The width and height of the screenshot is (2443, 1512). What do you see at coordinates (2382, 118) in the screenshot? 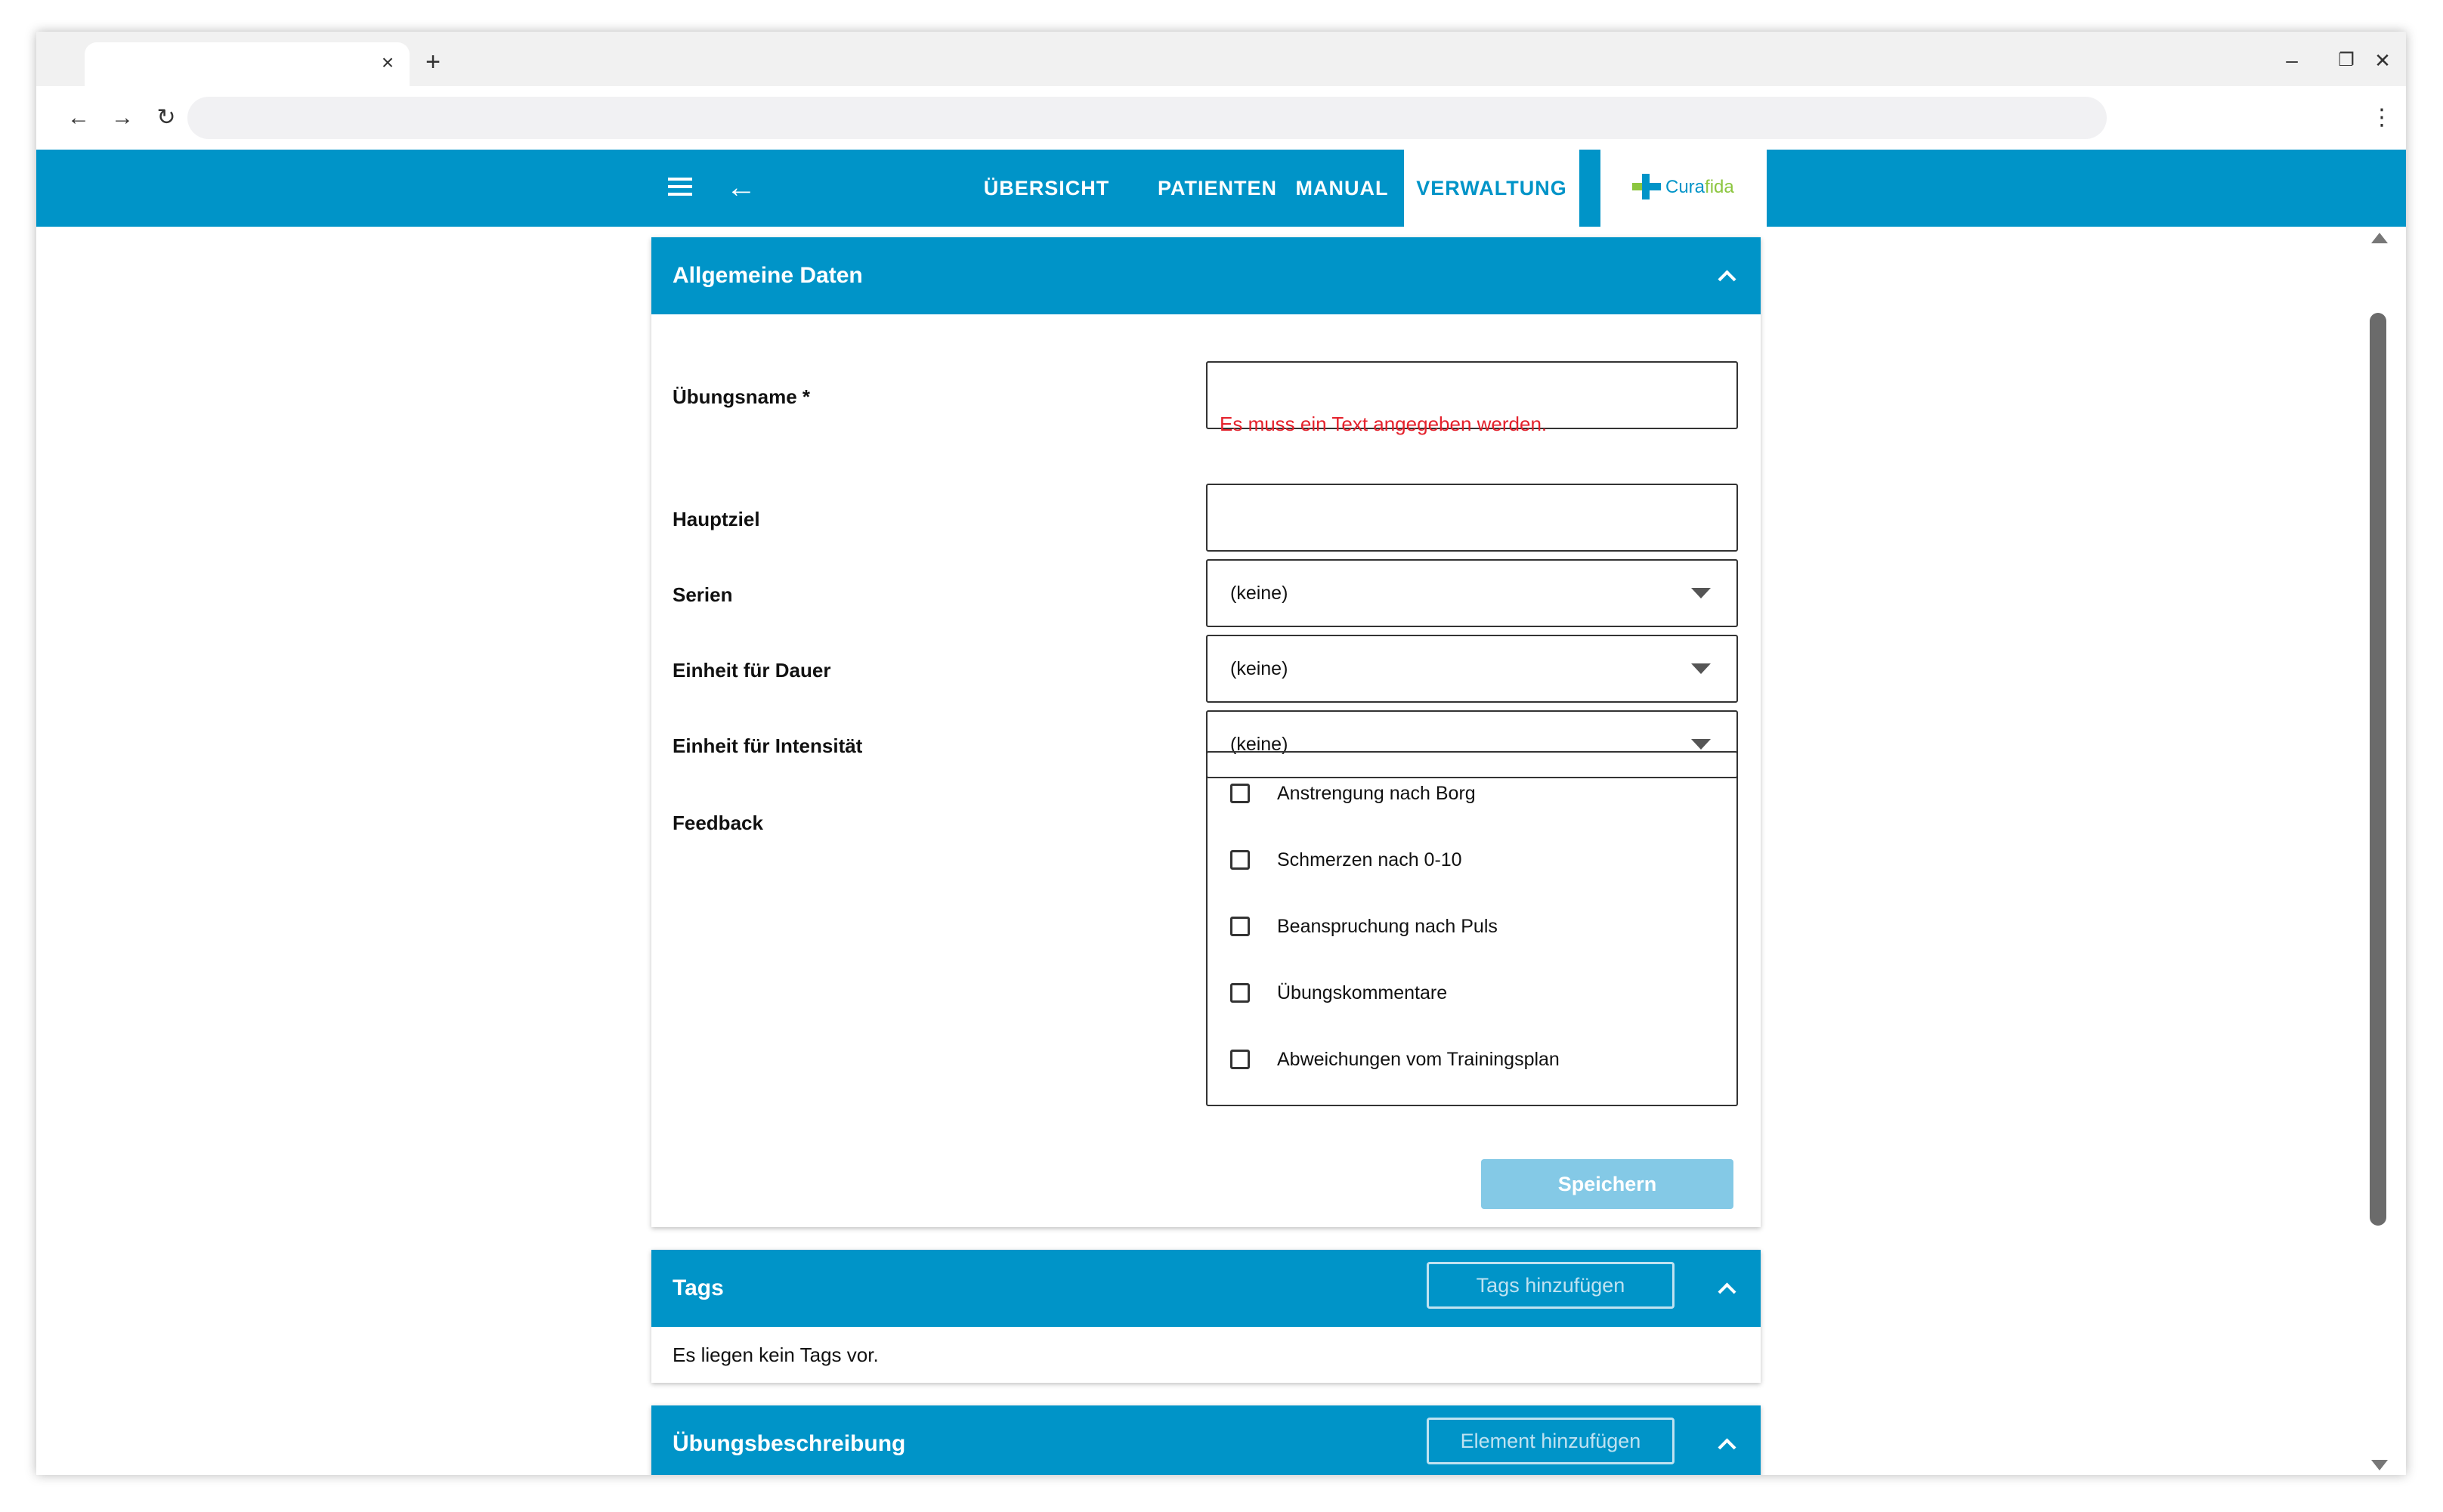
I see `browser-menu-icon: ⋮` at bounding box center [2382, 118].